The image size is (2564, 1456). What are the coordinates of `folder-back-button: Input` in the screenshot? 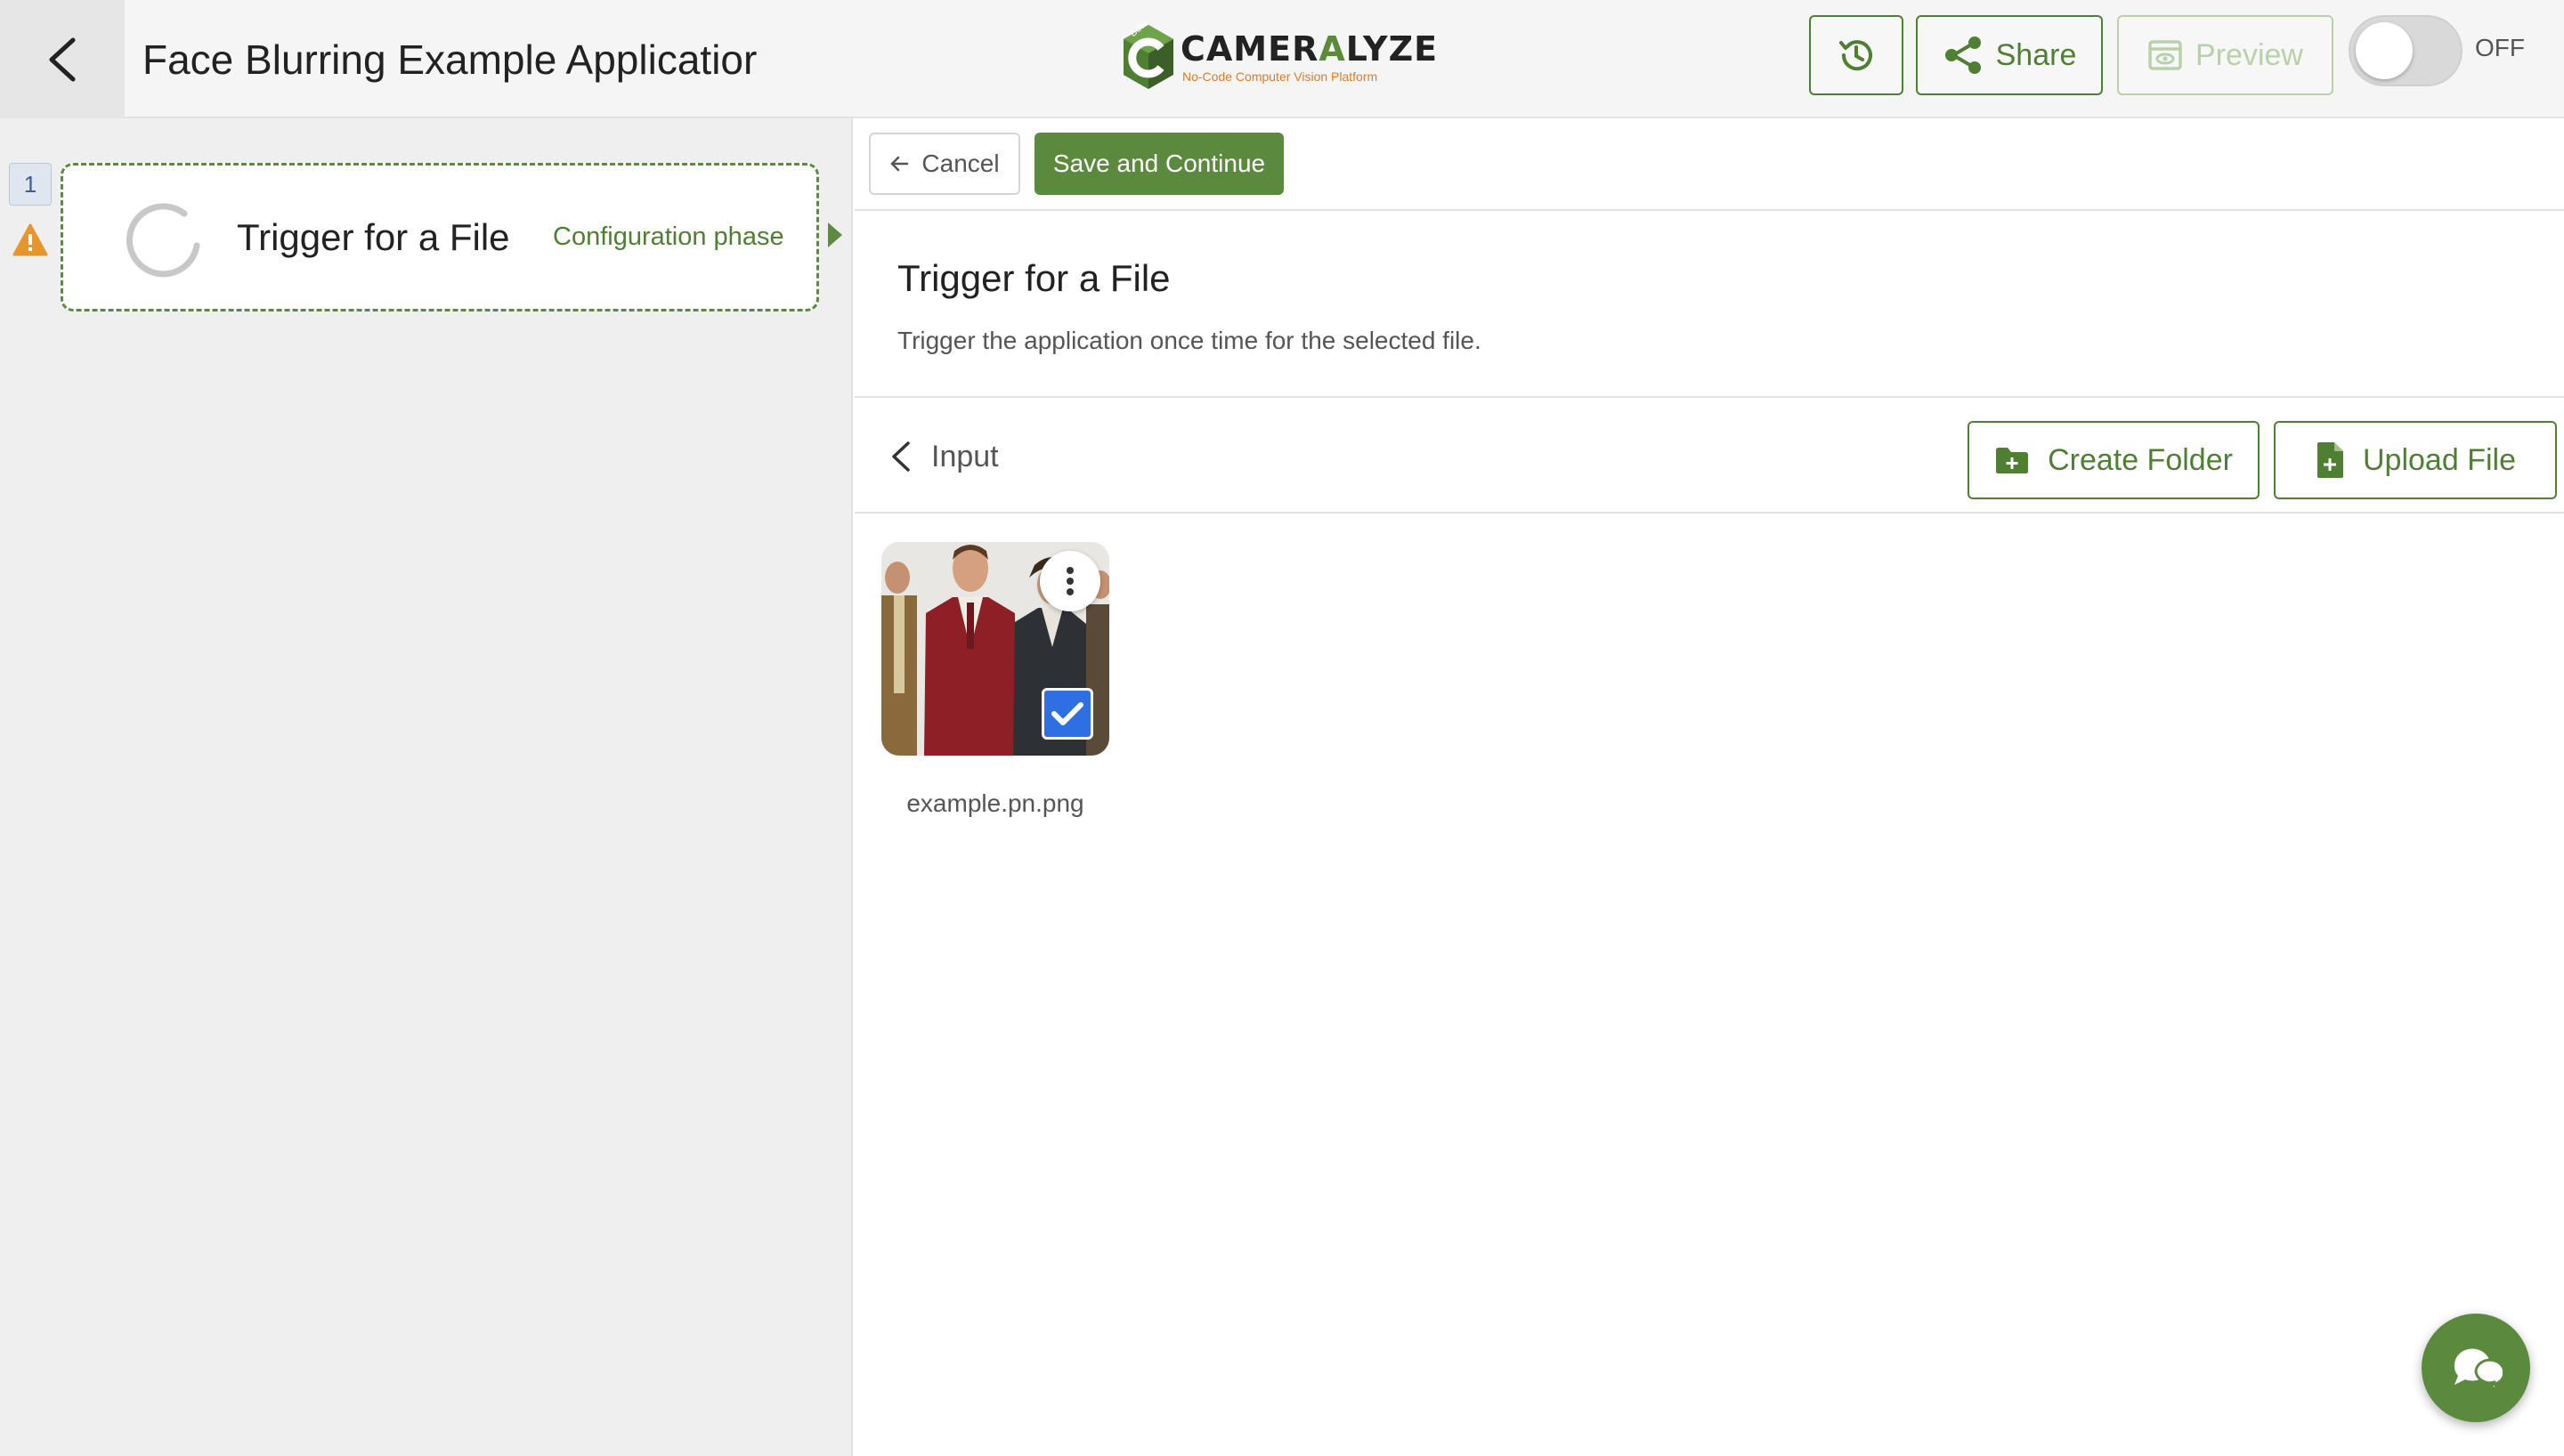 It's located at (944, 456).